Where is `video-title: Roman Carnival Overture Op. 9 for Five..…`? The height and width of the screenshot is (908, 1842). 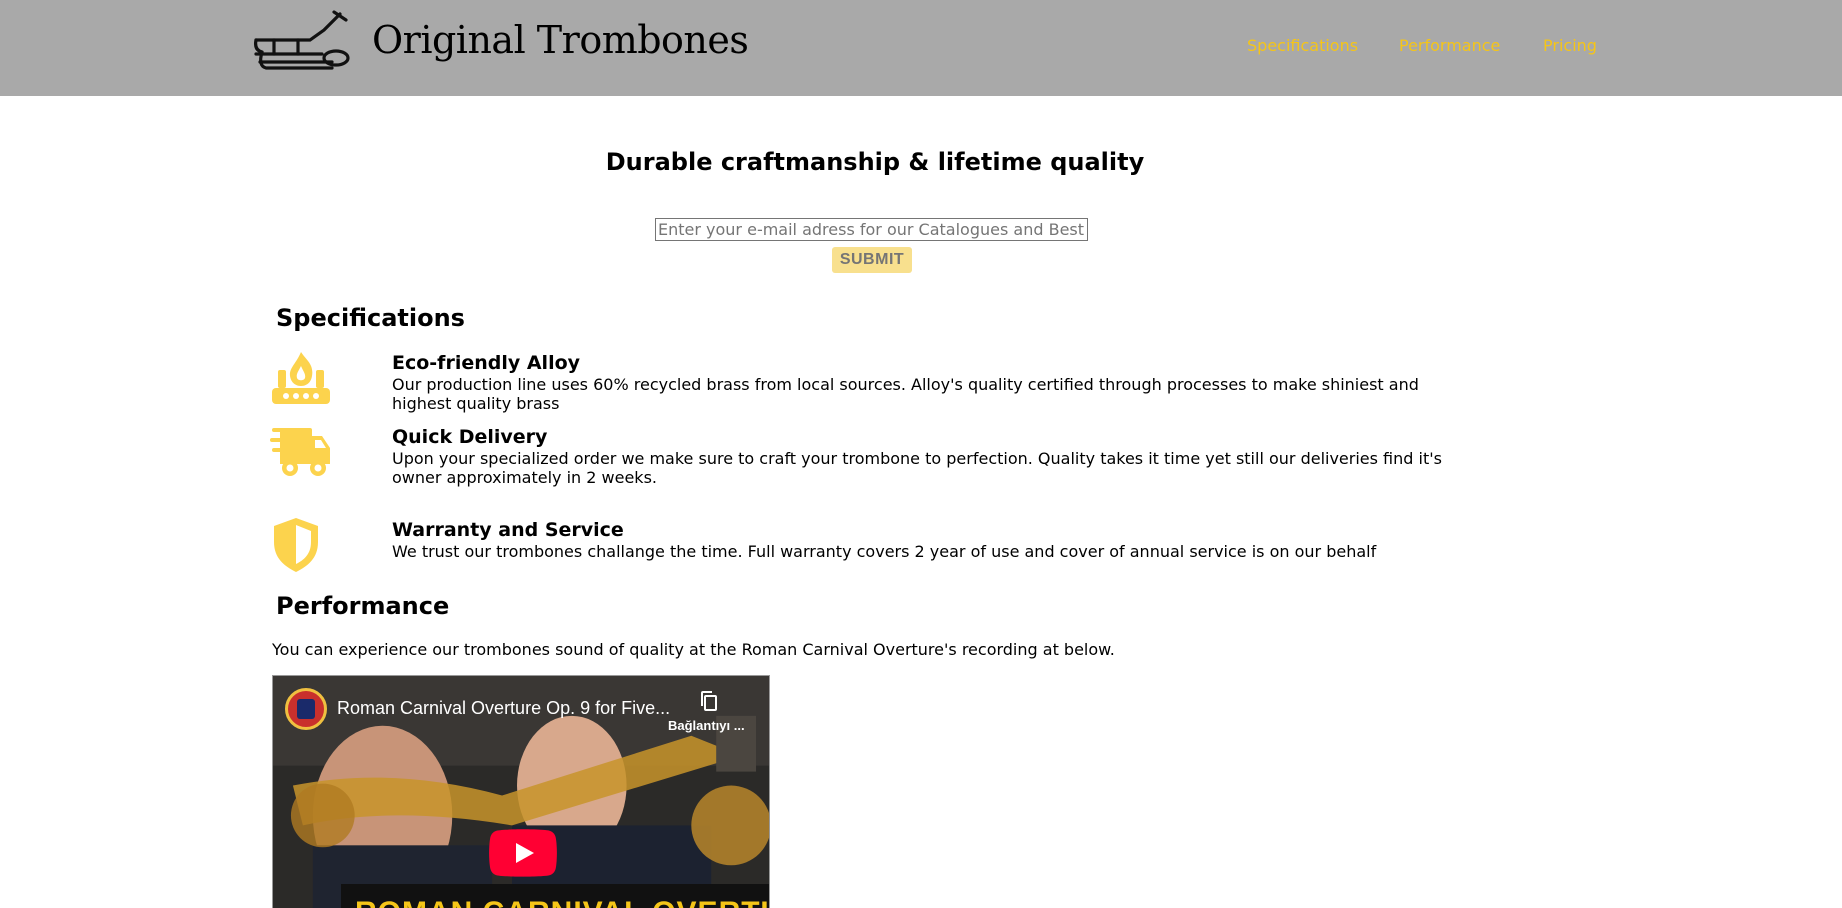
video-title: Roman Carnival Overture Op. 9 for Five..… is located at coordinates (503, 708).